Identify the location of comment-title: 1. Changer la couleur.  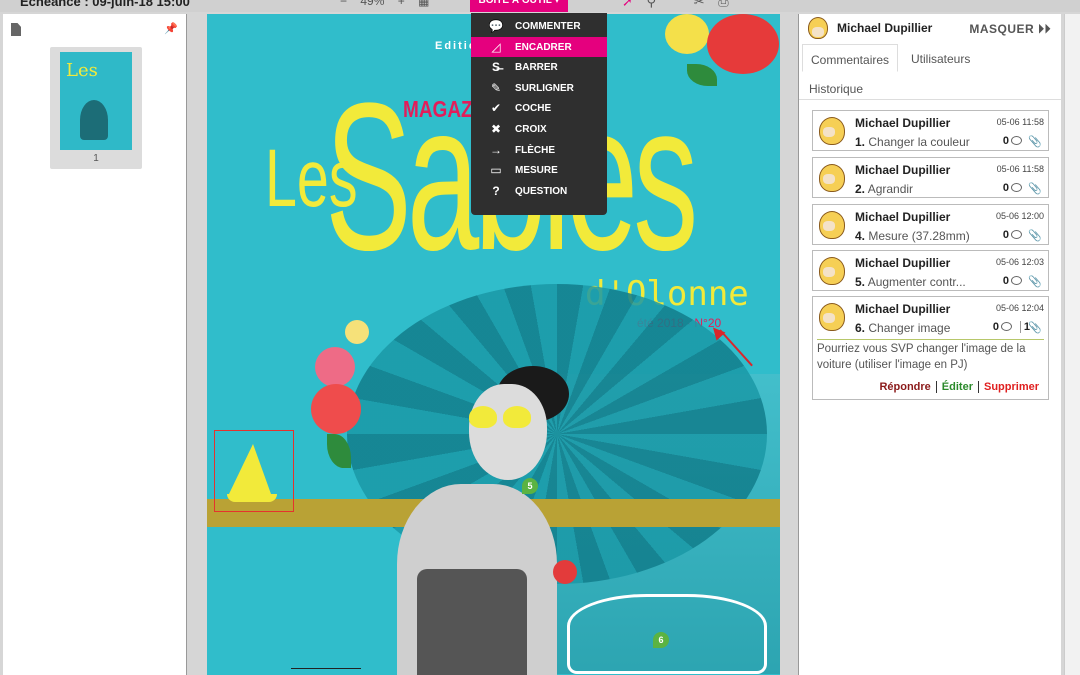
(912, 142).